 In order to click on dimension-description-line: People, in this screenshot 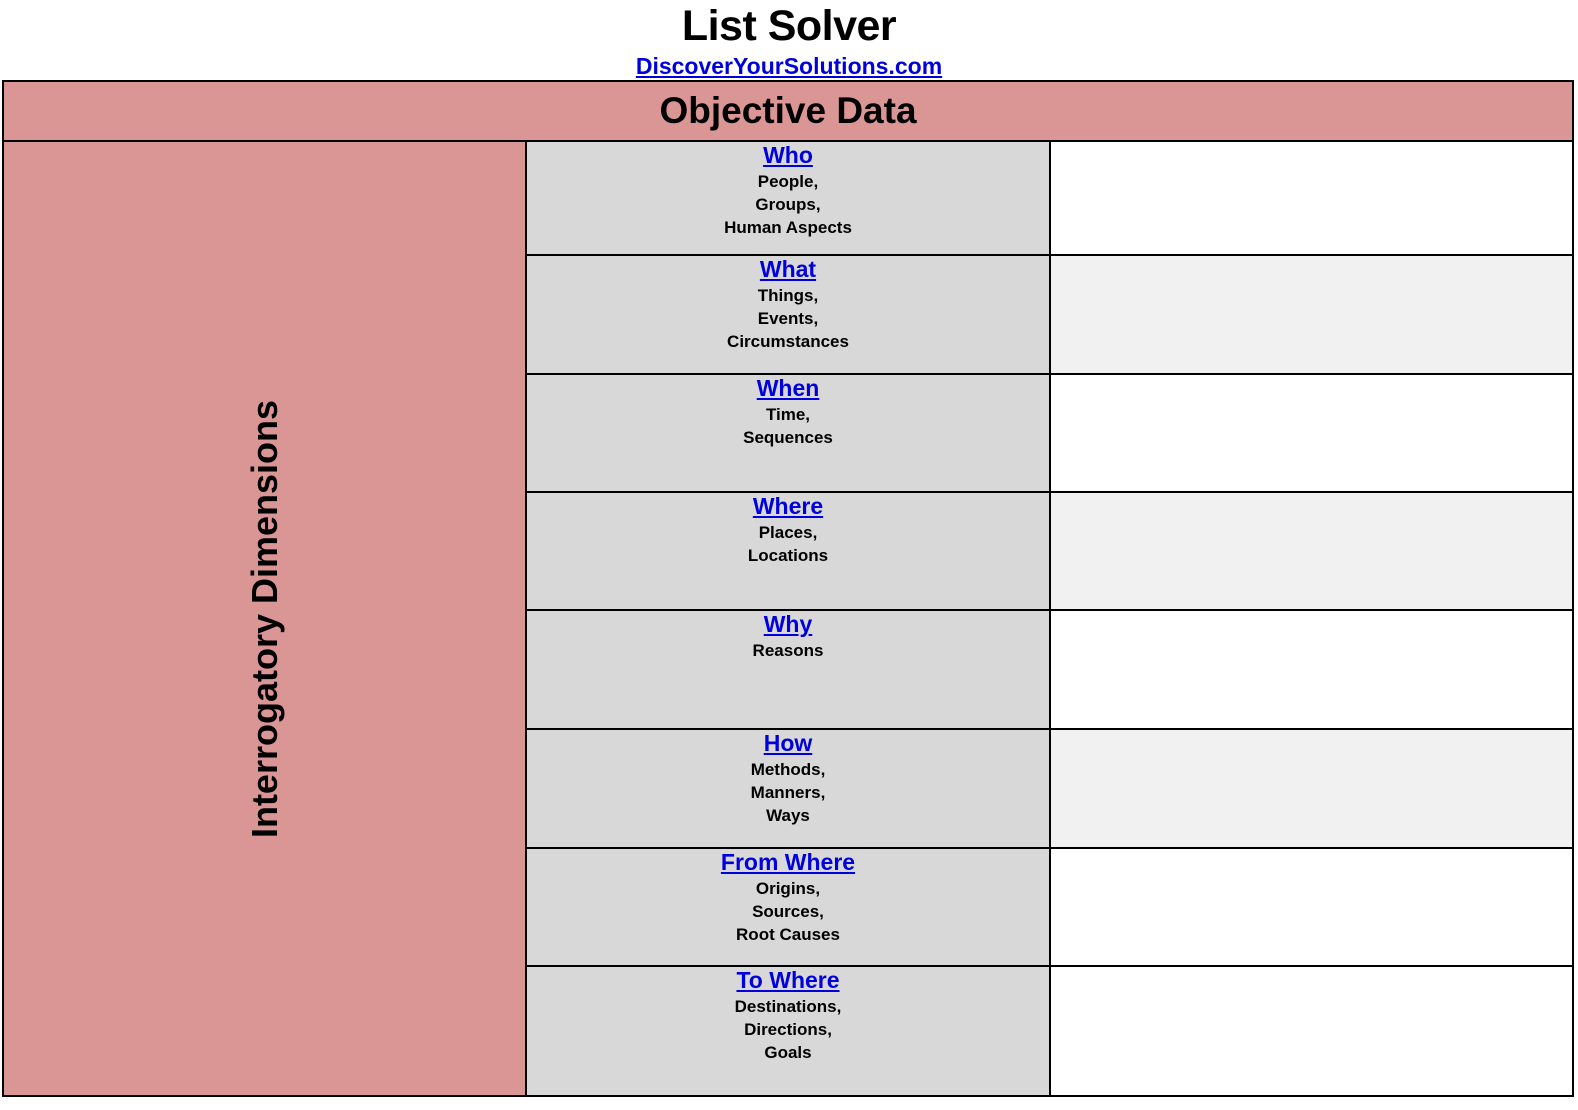, I will do `click(788, 181)`.